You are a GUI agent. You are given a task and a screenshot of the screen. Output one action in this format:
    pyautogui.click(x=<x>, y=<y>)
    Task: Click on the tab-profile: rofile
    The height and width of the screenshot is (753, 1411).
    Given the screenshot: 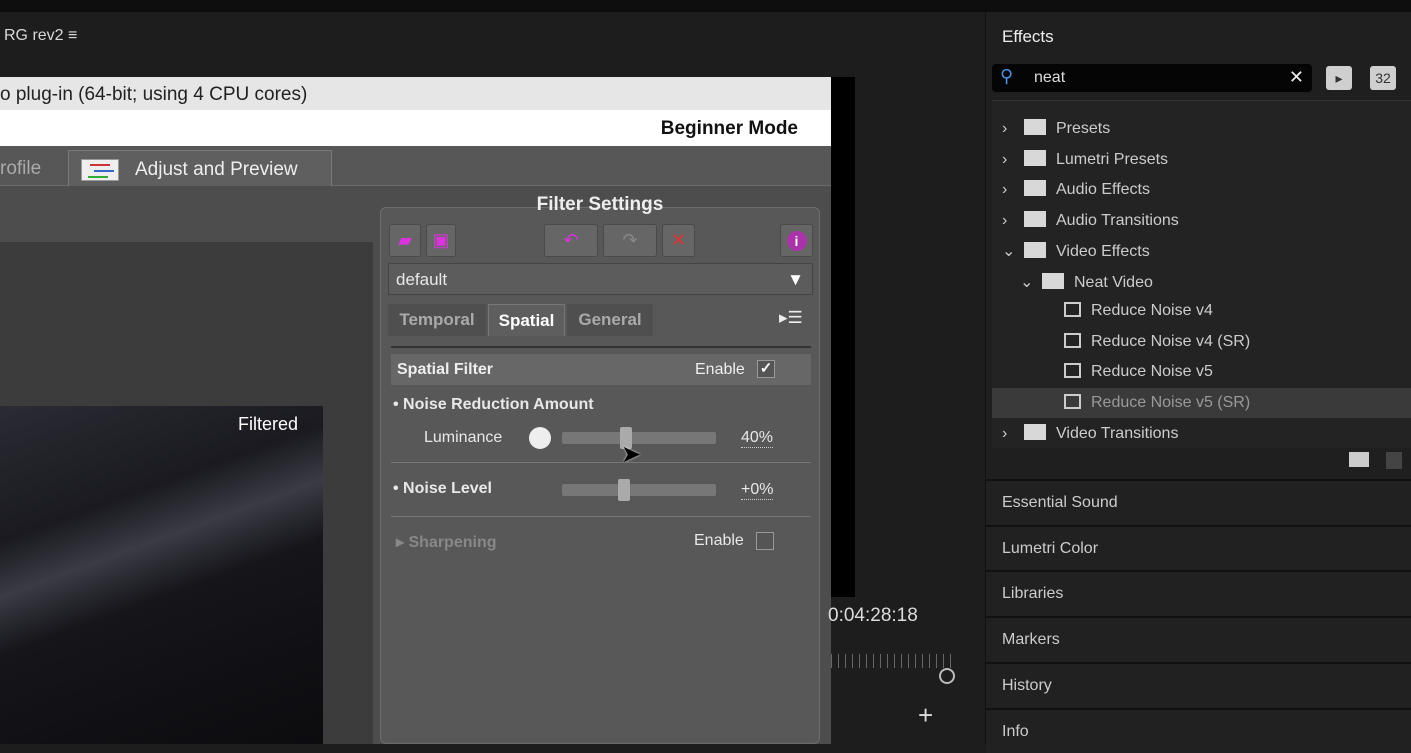 What is the action you would take?
    pyautogui.click(x=20, y=168)
    